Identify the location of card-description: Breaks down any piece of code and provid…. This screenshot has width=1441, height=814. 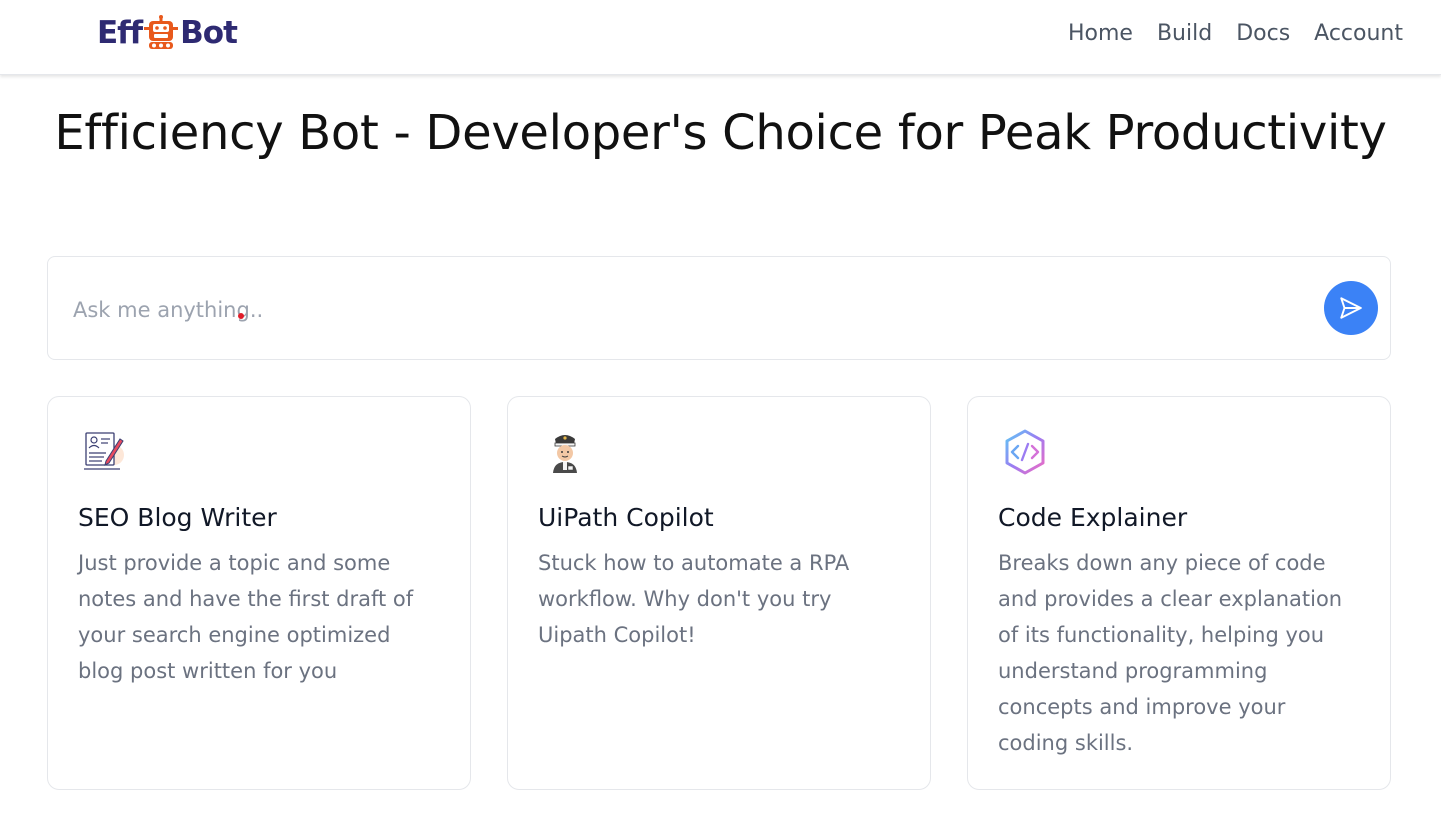
(1170, 653).